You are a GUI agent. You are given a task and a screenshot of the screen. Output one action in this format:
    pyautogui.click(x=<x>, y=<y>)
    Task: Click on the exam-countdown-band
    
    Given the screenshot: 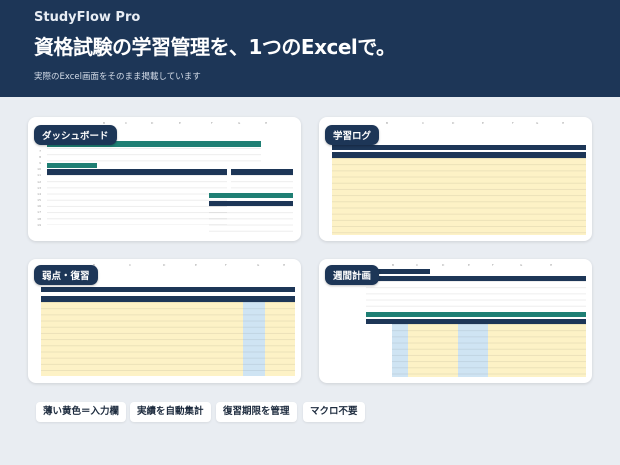 What is the action you would take?
    pyautogui.click(x=251, y=195)
    